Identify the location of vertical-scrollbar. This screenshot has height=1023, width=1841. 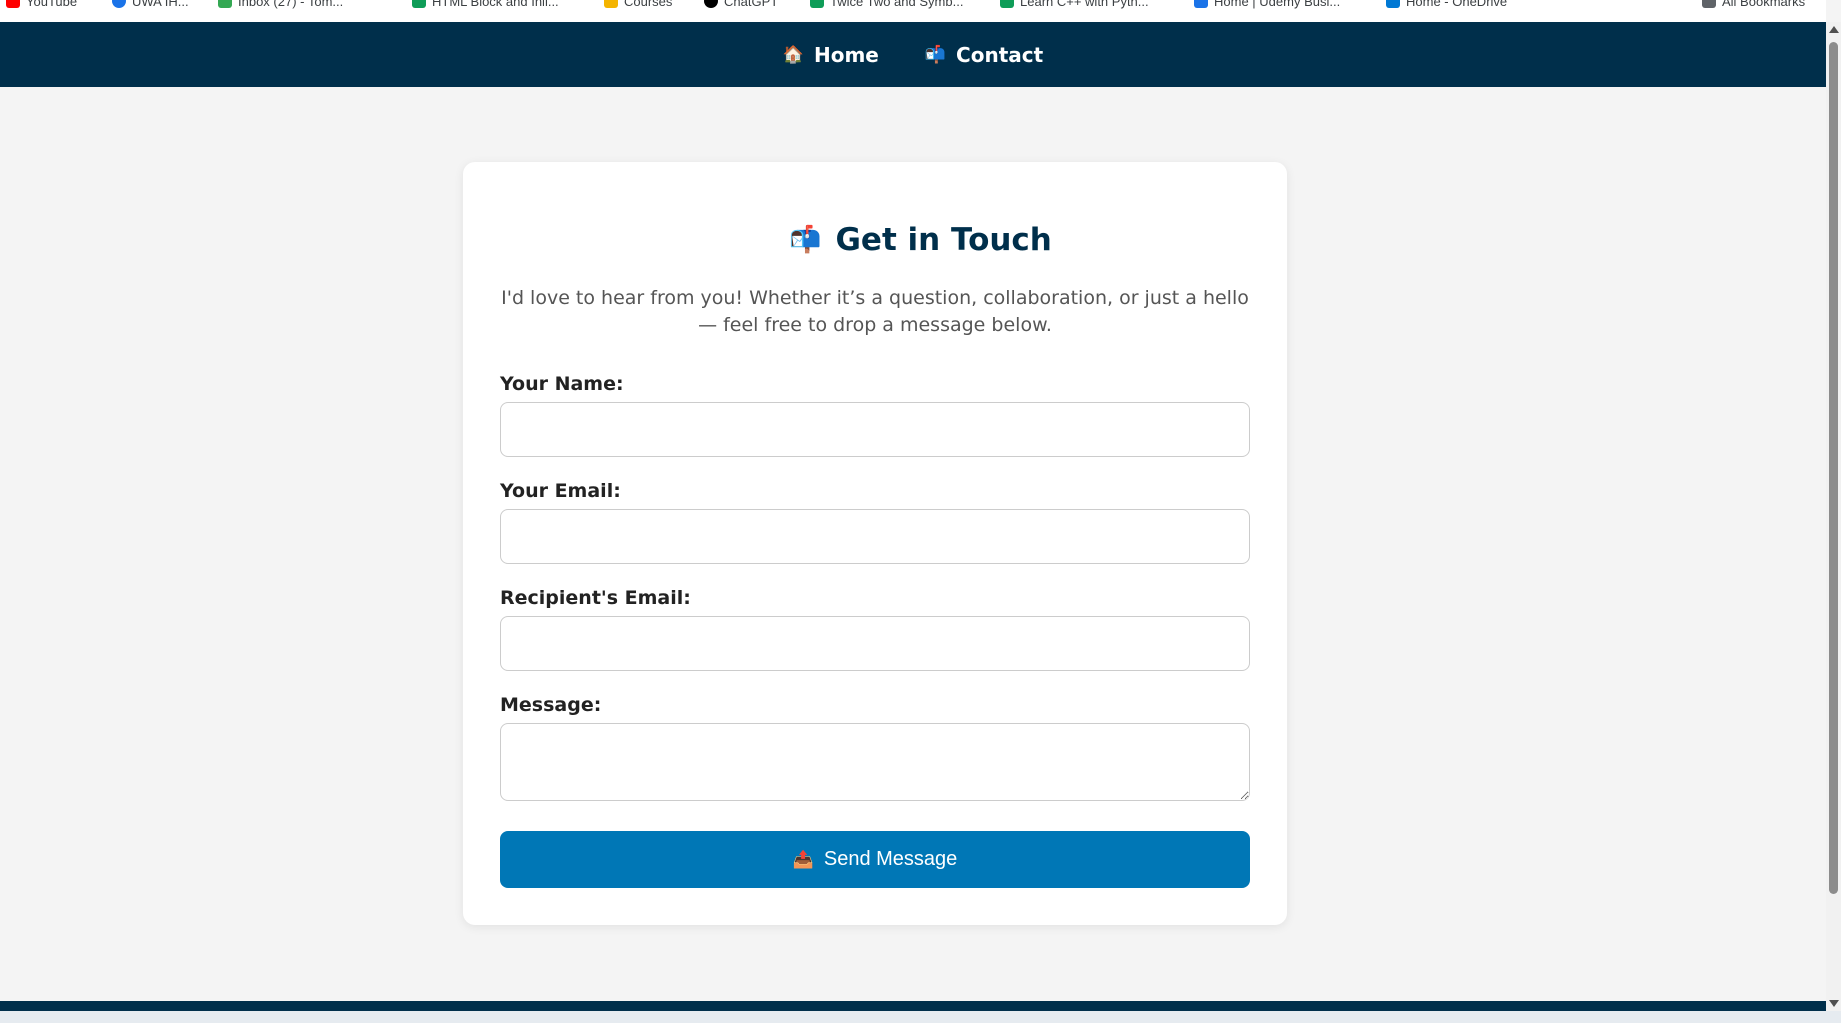
(1833, 516).